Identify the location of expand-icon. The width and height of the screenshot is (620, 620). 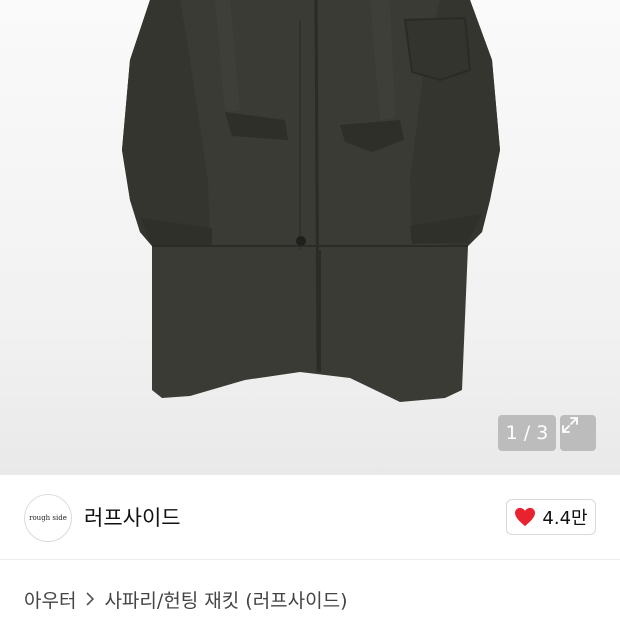
(570, 425).